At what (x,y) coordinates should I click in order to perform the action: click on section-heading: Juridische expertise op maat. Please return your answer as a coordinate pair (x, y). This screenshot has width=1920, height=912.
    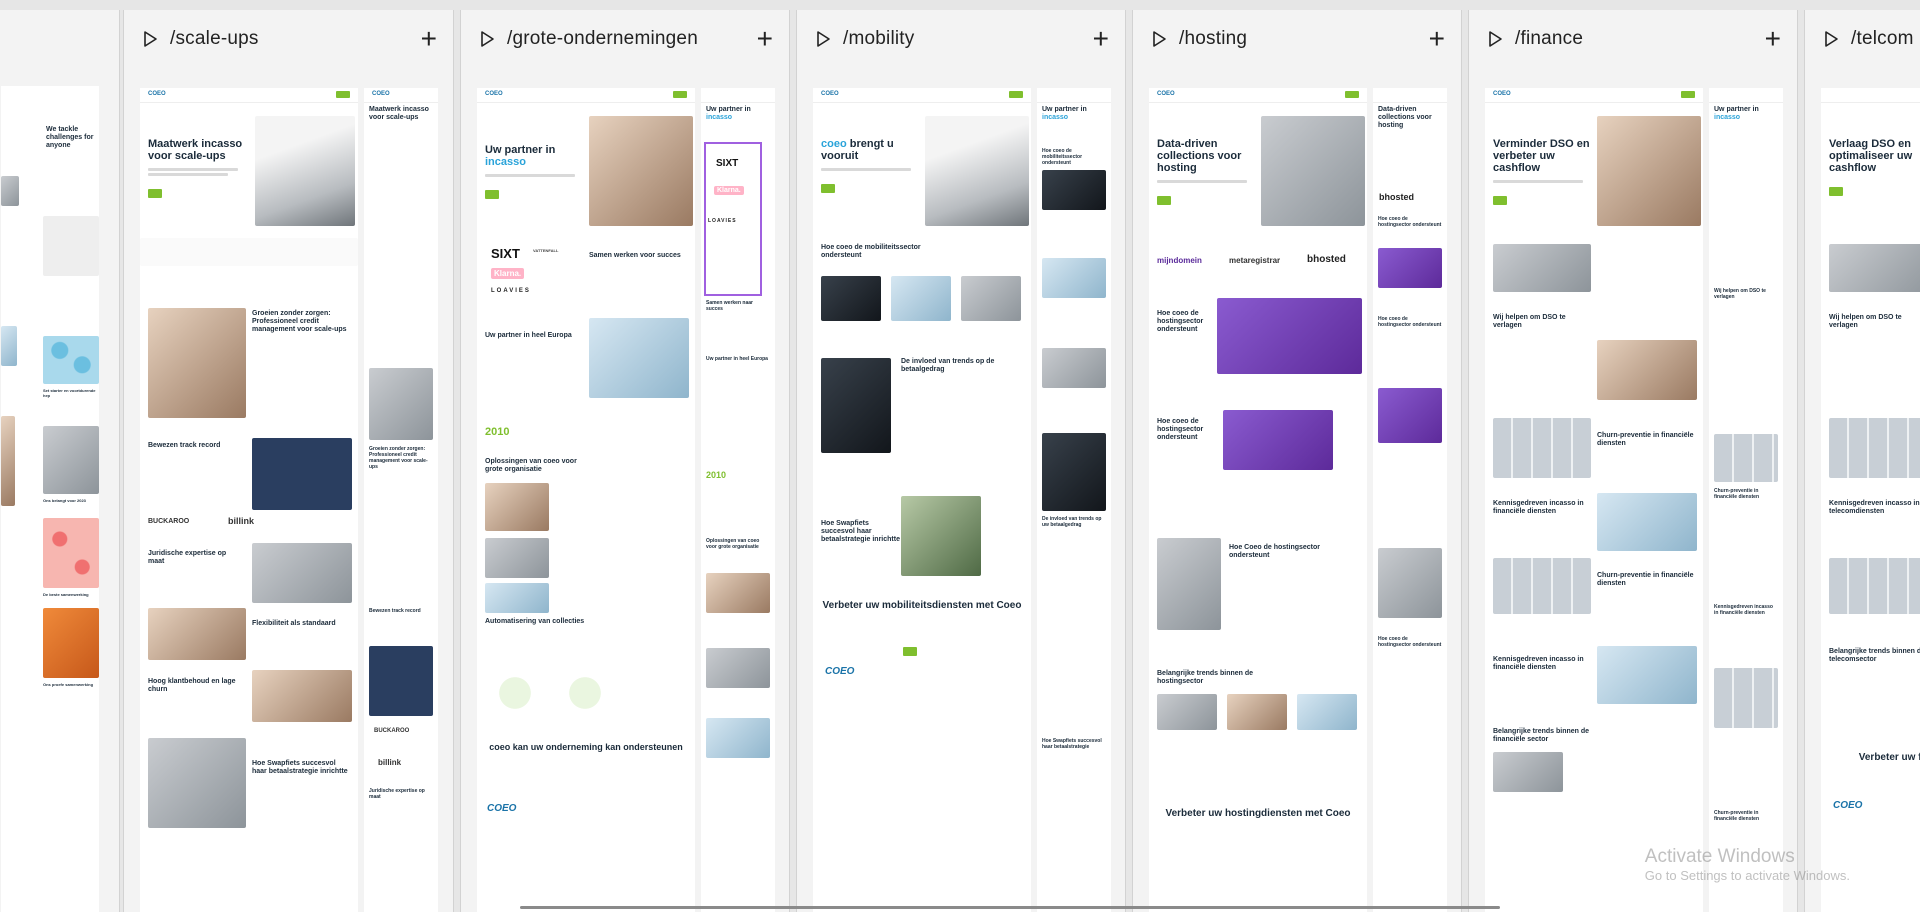
    Looking at the image, I should click on (397, 794).